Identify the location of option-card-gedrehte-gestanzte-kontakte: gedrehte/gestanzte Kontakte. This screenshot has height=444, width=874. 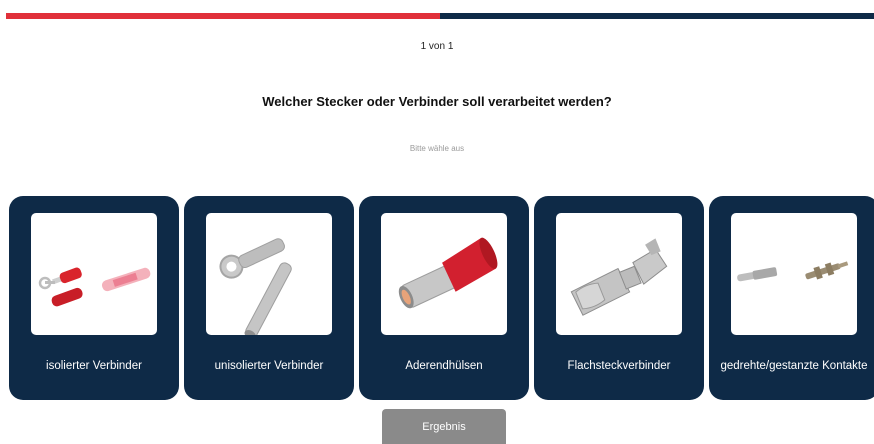
(791, 298).